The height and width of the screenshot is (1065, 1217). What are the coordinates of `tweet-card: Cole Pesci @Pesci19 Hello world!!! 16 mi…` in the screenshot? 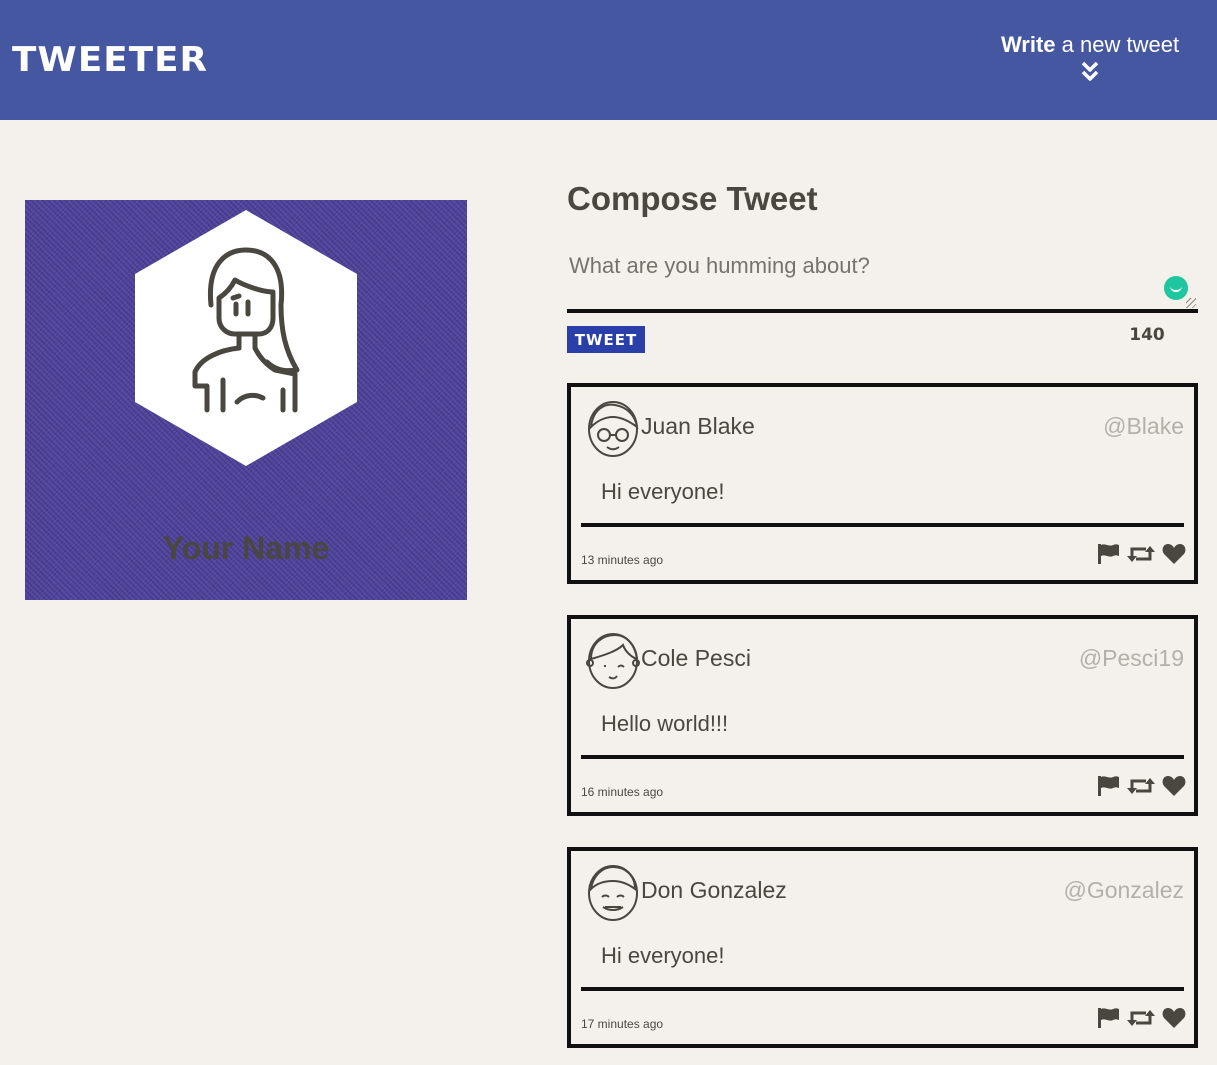 It's located at (882, 715).